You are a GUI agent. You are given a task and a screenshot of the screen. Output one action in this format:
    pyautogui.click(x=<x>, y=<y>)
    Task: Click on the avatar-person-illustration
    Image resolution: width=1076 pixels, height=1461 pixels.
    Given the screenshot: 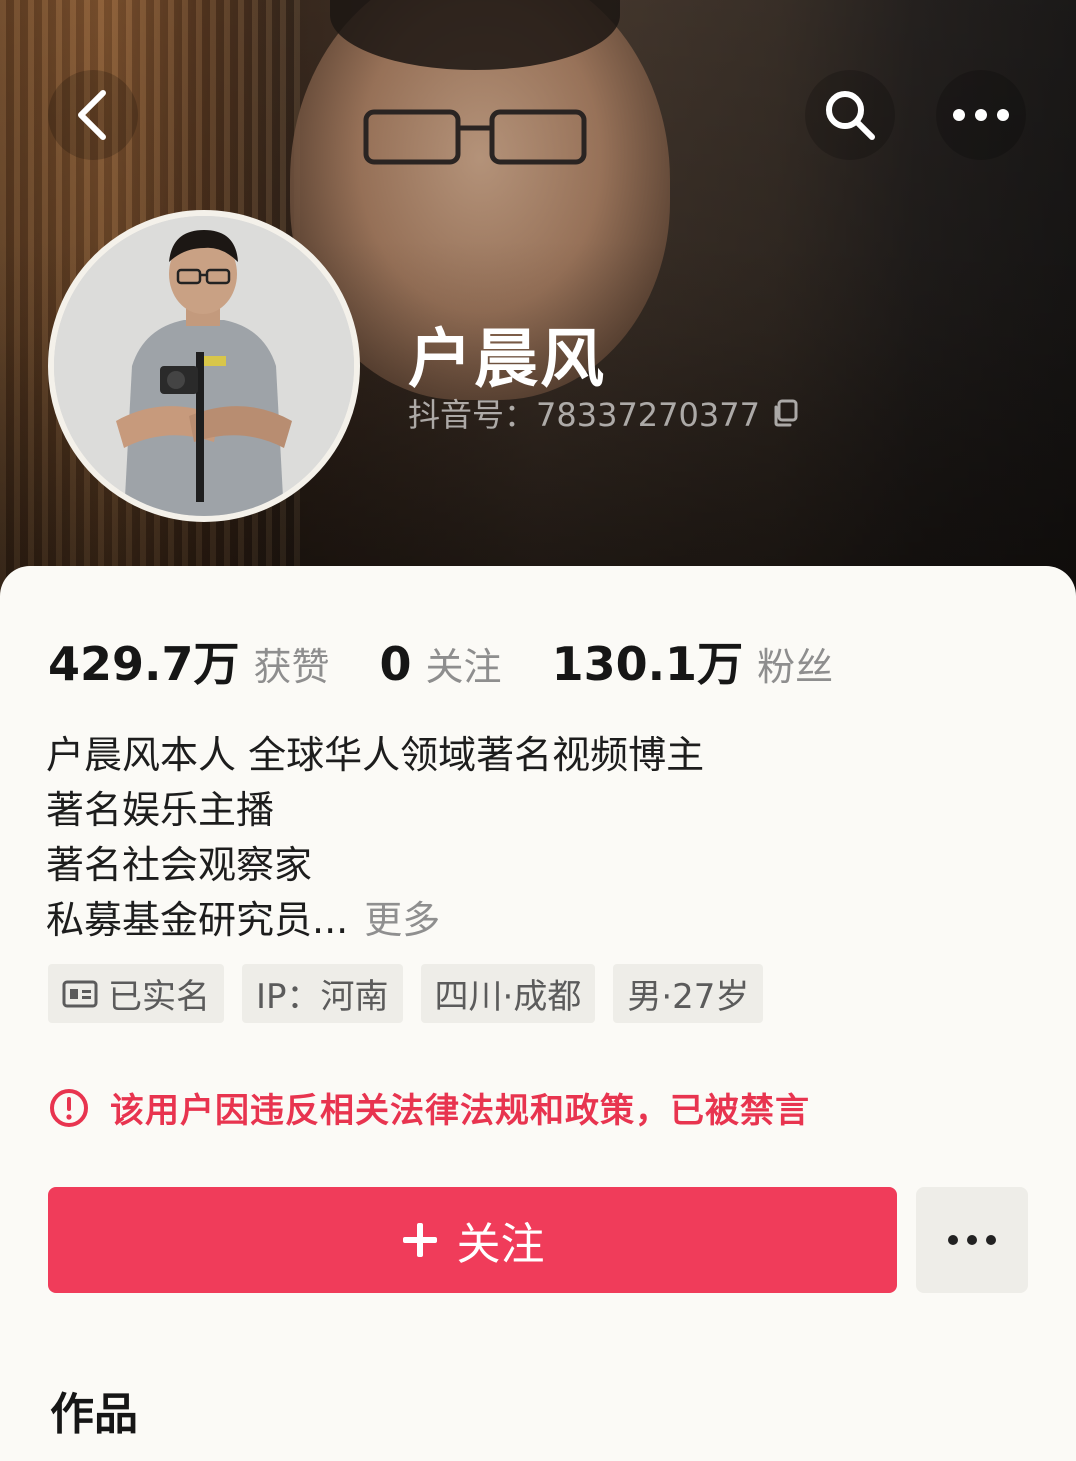 What is the action you would take?
    pyautogui.click(x=204, y=366)
    